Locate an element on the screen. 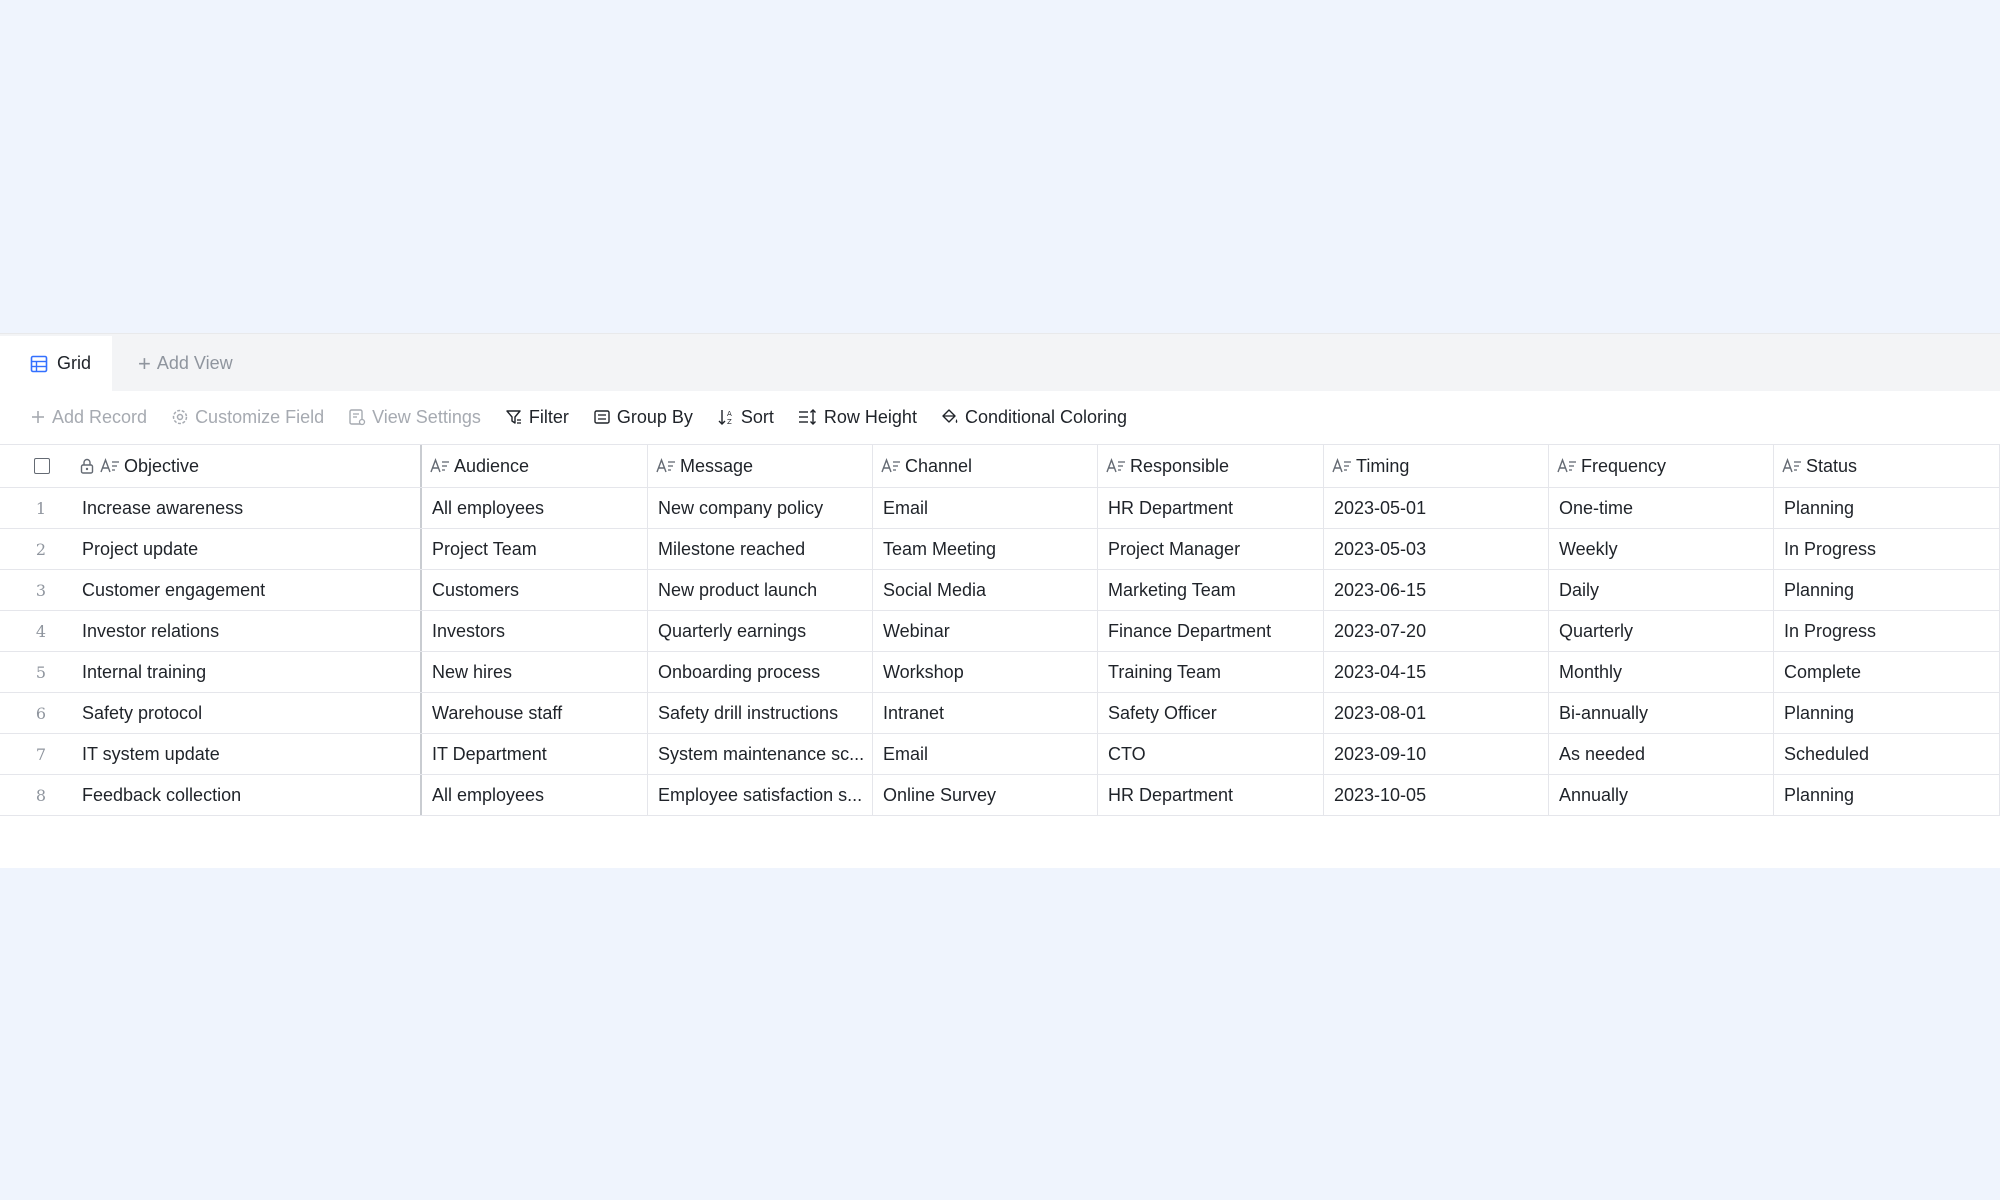 The image size is (2000, 1200). cell-responsible: Safety Officer is located at coordinates (1211, 713).